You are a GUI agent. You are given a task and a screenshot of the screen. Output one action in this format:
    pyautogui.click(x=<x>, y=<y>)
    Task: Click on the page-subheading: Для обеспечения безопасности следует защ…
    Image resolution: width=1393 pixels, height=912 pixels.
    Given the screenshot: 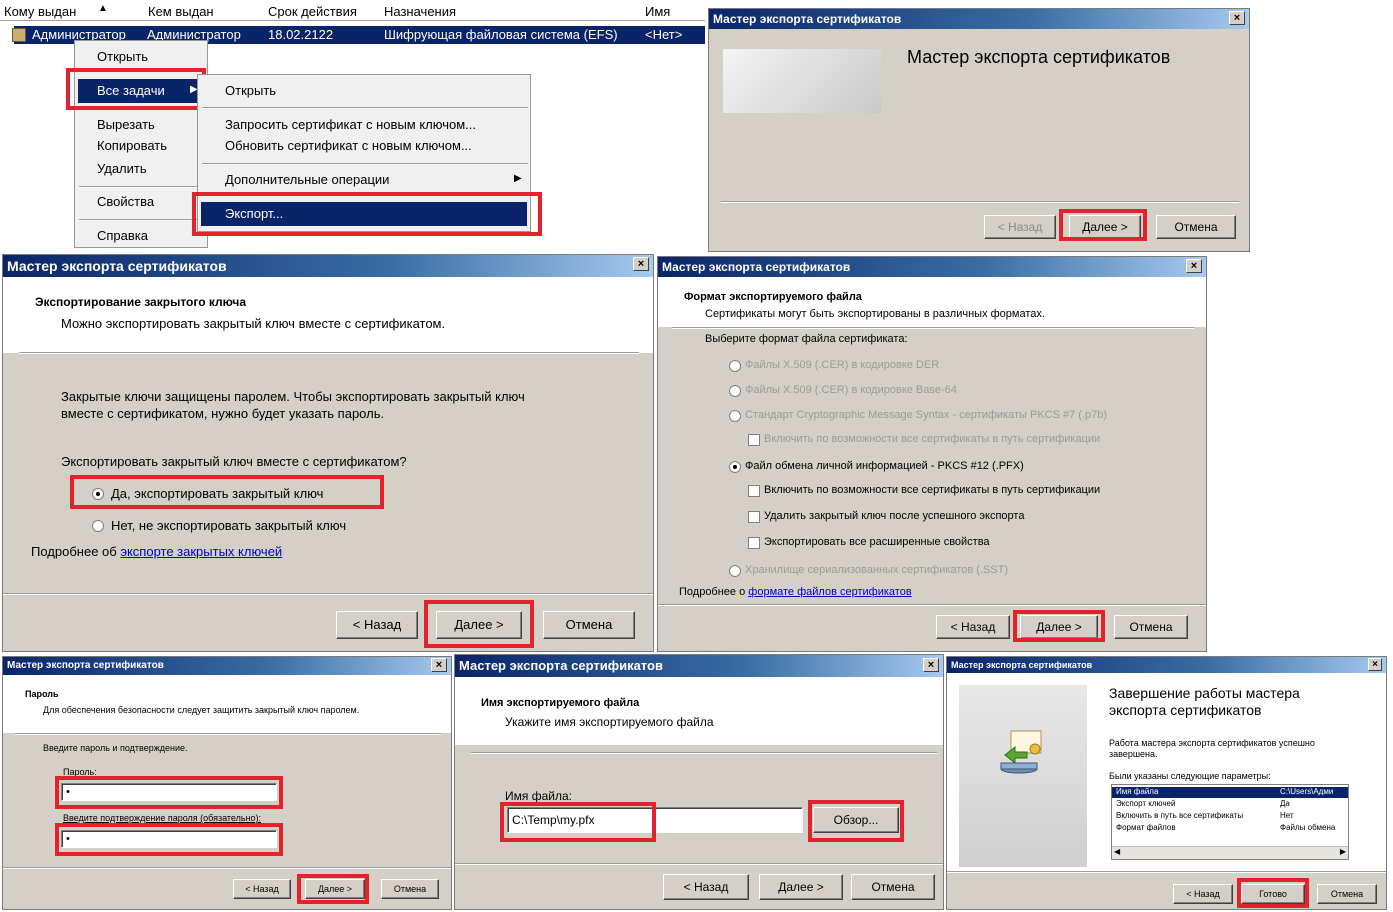 What is the action you would take?
    pyautogui.click(x=201, y=710)
    